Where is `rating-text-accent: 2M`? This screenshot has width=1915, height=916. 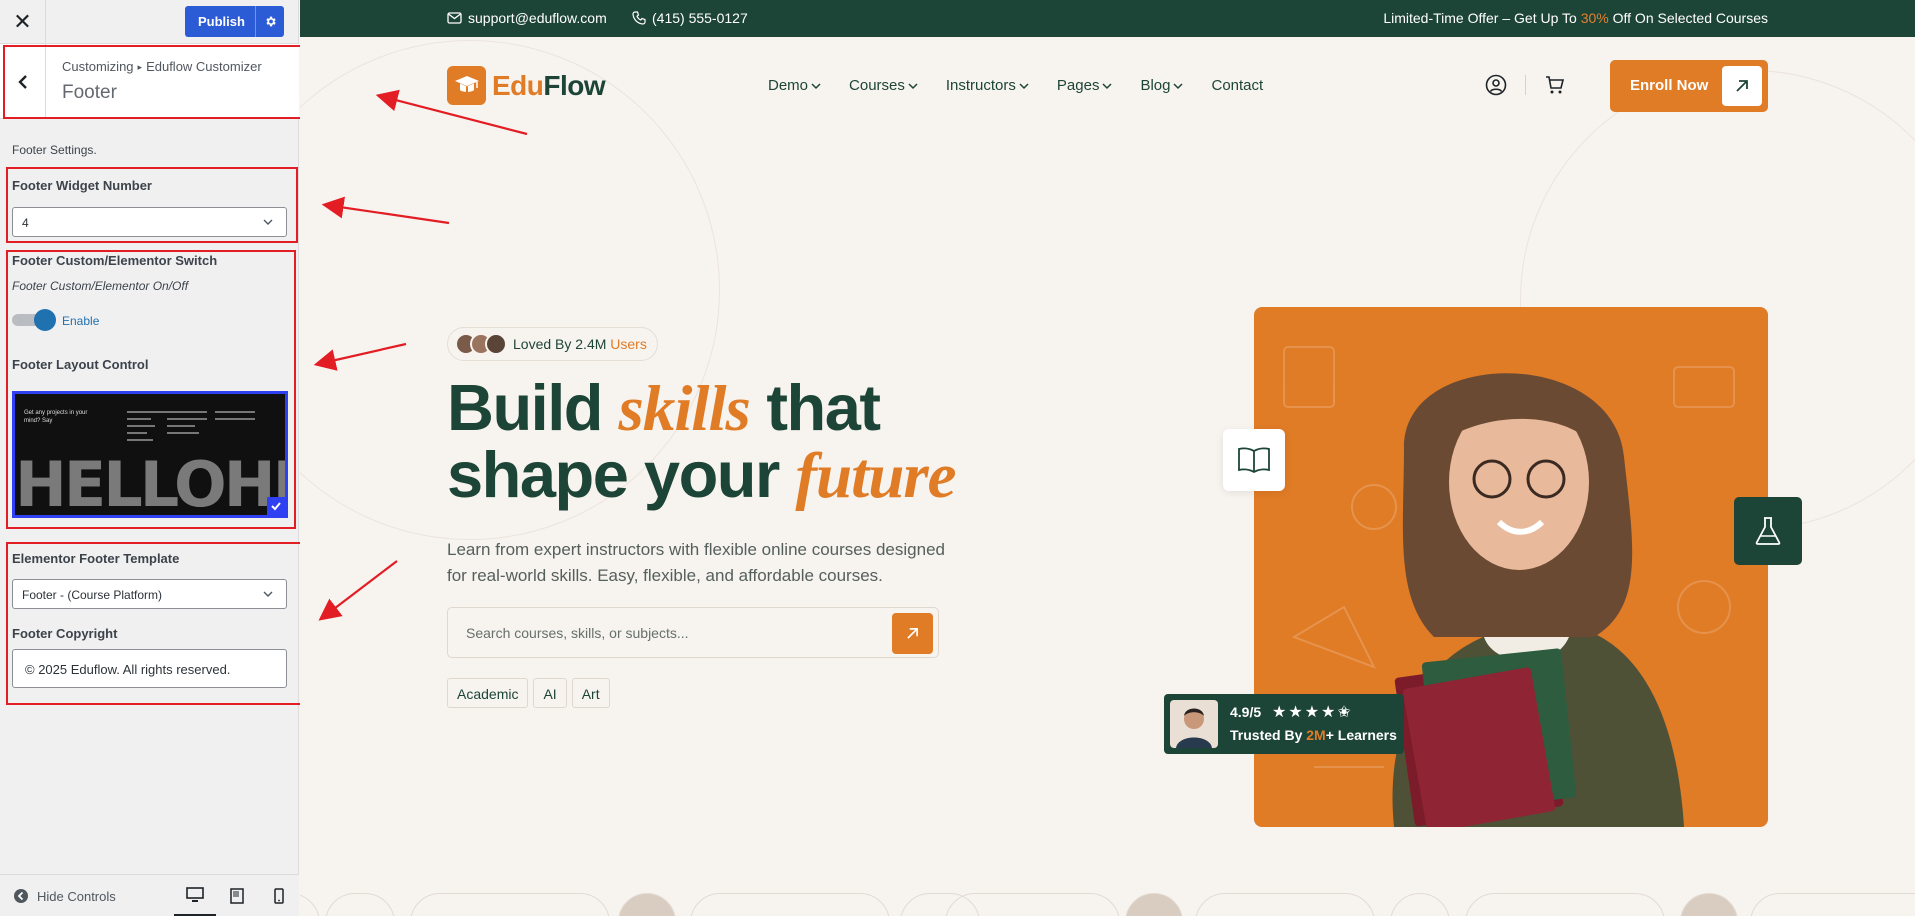
rating-text-accent: 2M is located at coordinates (1316, 735).